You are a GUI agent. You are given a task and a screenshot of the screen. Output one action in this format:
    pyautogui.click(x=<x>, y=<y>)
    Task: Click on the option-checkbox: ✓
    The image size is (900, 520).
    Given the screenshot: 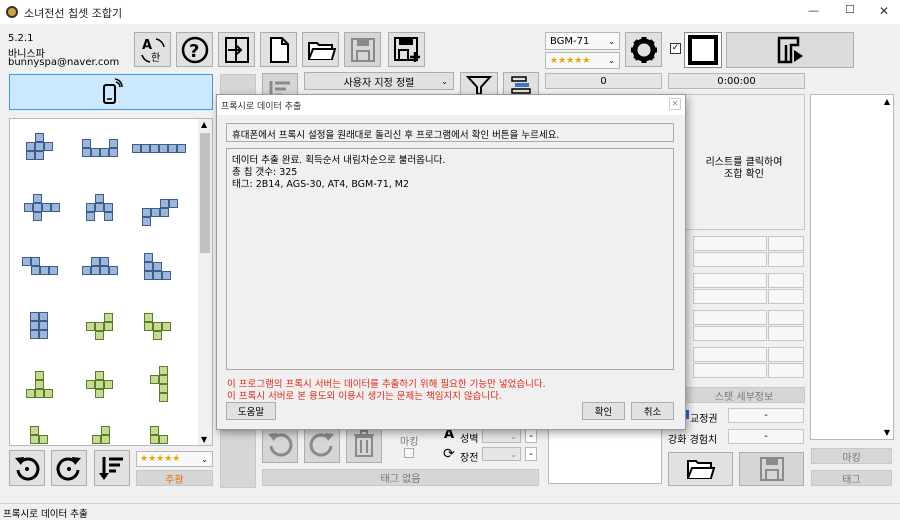 What is the action you would take?
    pyautogui.click(x=675, y=48)
    